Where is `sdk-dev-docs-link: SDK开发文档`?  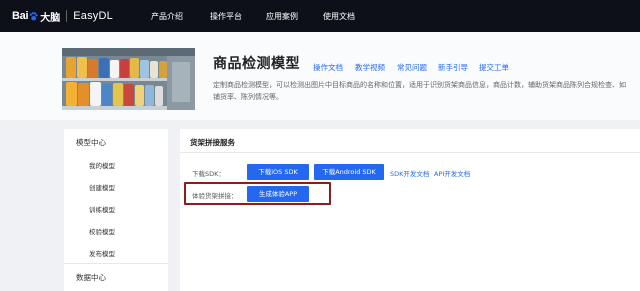 sdk-dev-docs-link: SDK开发文档 is located at coordinates (409, 173).